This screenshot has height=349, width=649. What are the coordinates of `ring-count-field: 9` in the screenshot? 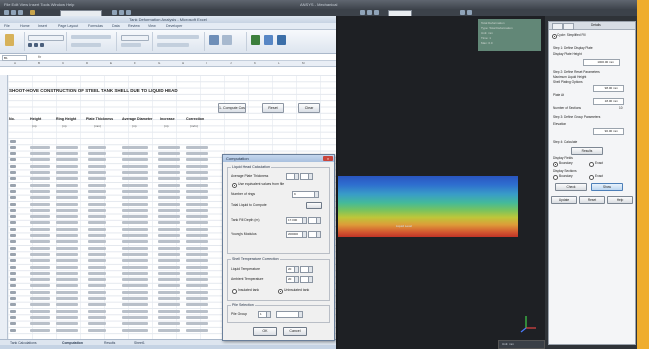 It's located at (305, 194).